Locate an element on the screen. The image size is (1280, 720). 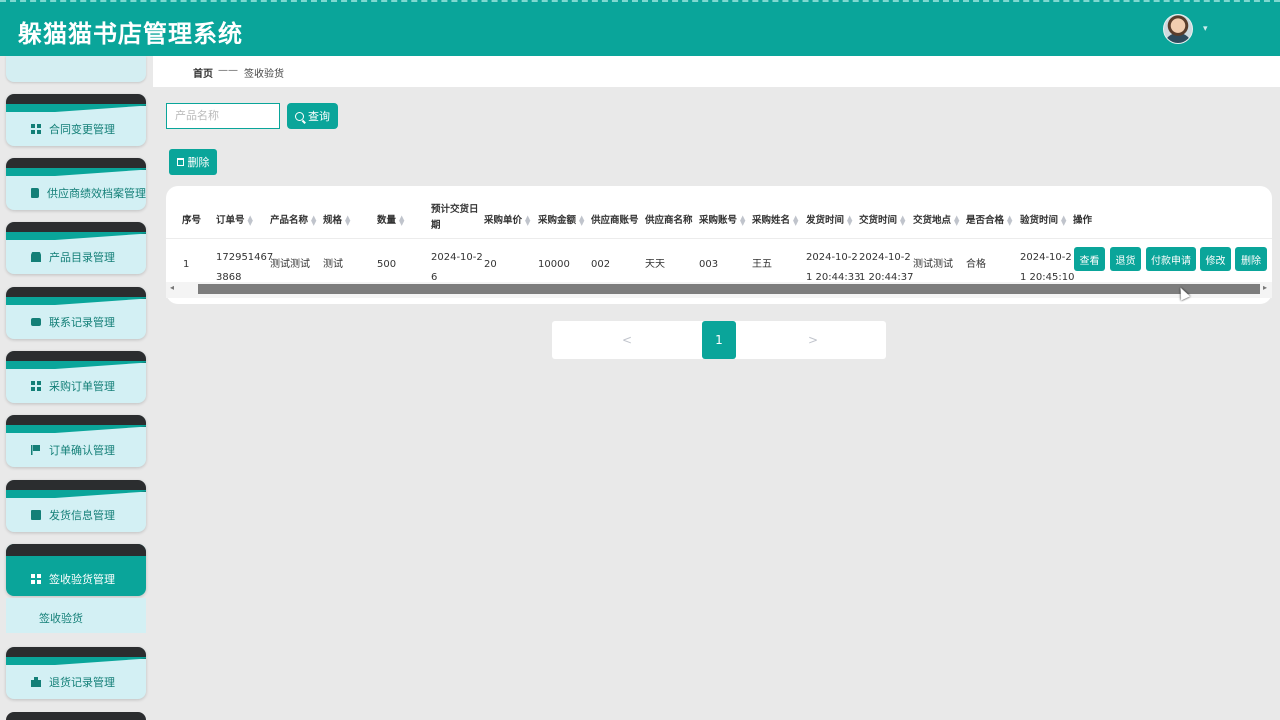
batch-delete-button: 删除 is located at coordinates (193, 162).